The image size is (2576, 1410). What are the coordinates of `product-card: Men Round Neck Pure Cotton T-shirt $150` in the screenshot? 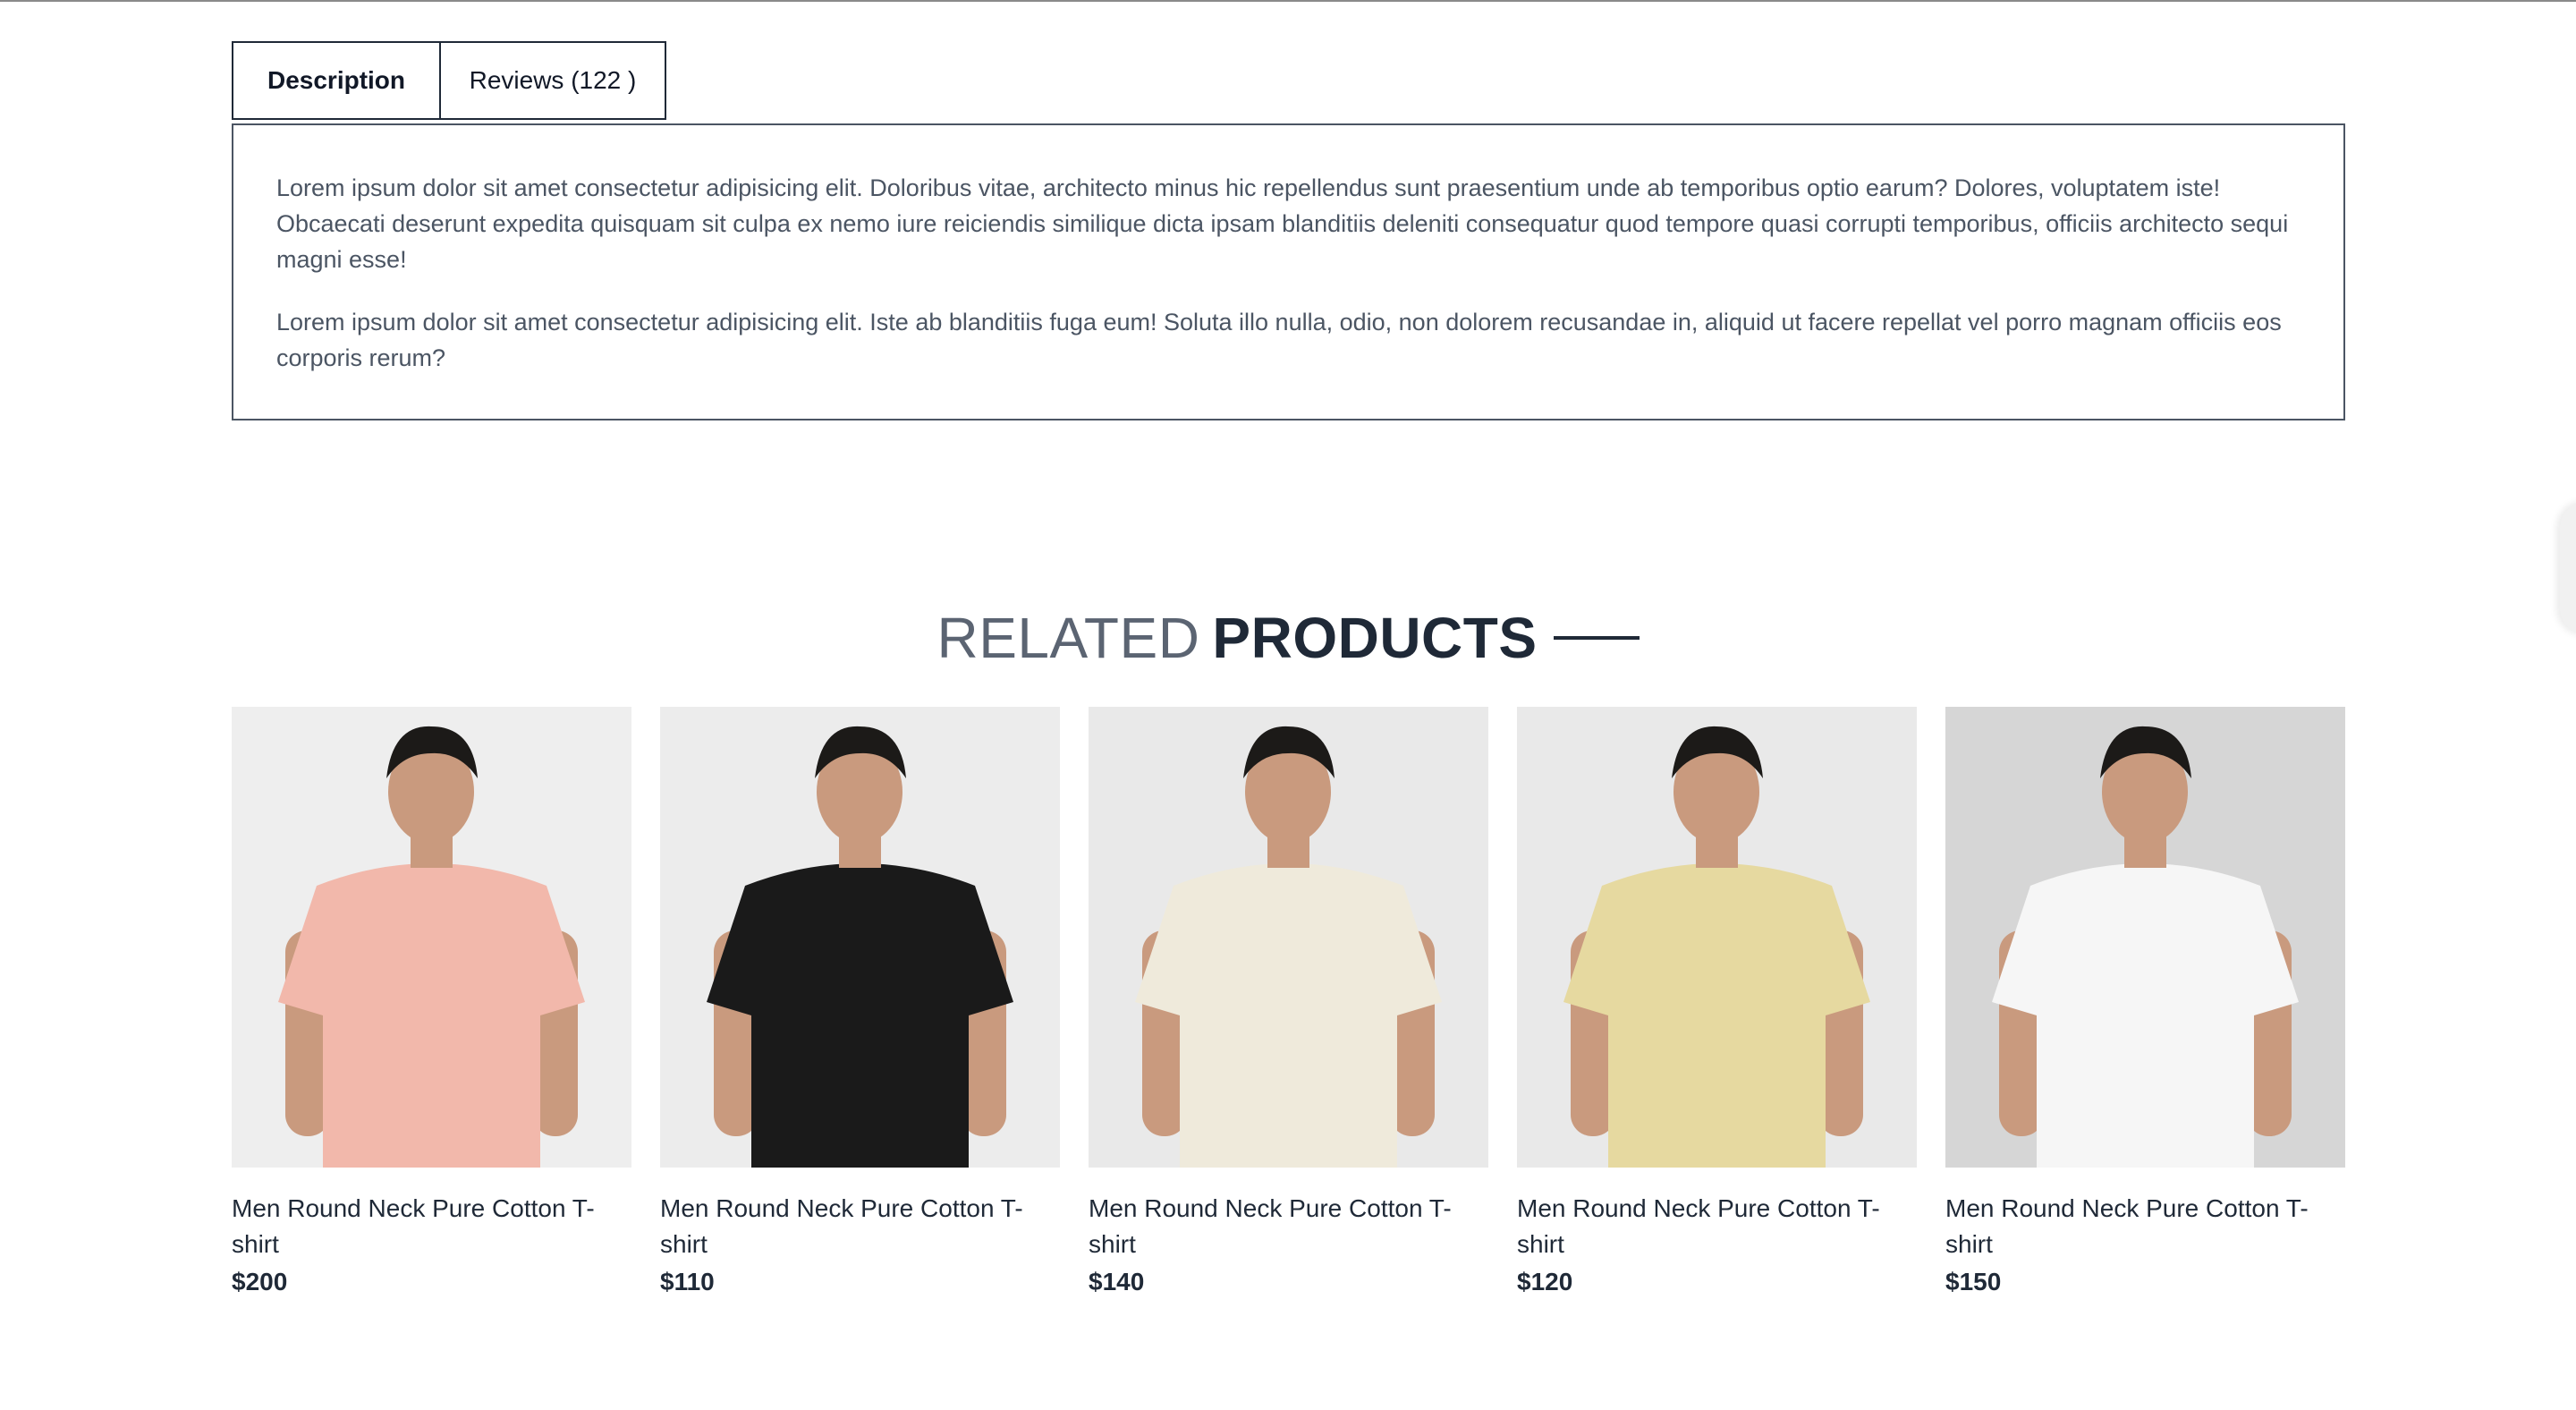 It's located at (2145, 1002).